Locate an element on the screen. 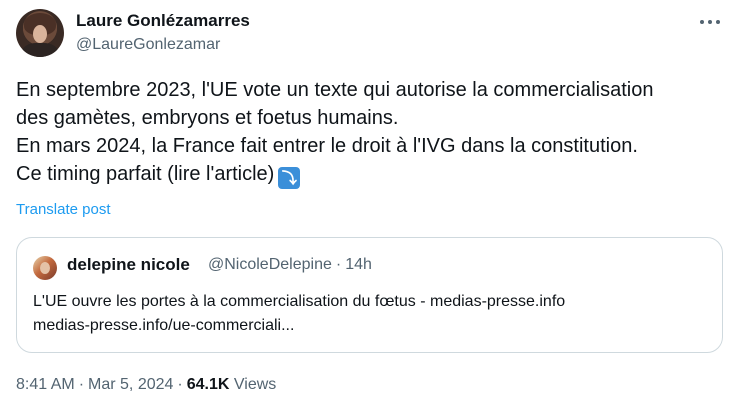  post-date: Mar 5, 2024 is located at coordinates (130, 384).